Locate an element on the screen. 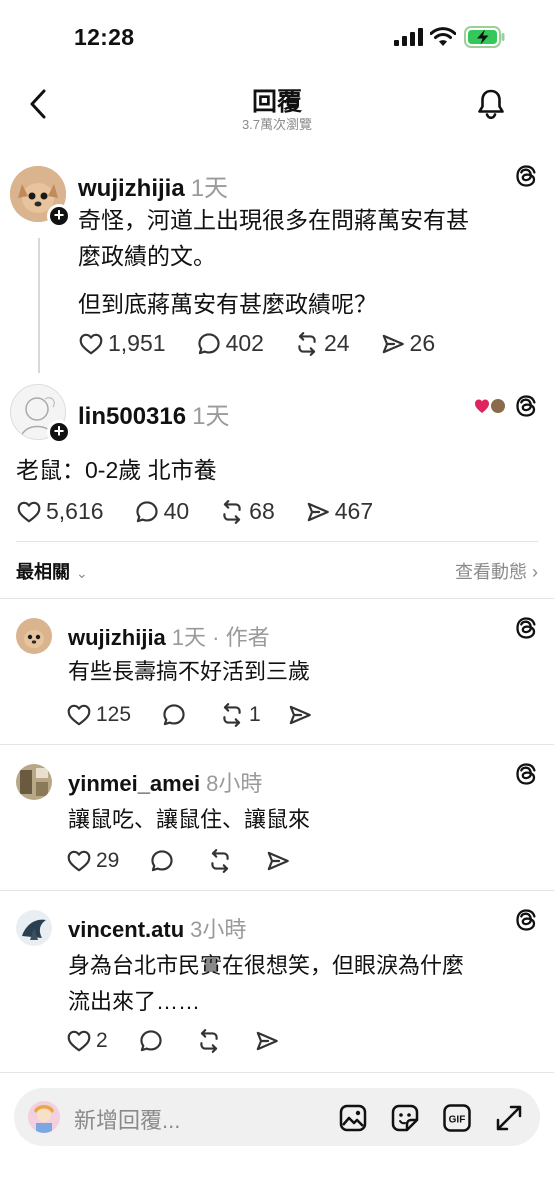 This screenshot has height=1200, width=554. comment-text-line: 身為台北市民實在很想笑，但眼淚為什麼 is located at coordinates (266, 965).